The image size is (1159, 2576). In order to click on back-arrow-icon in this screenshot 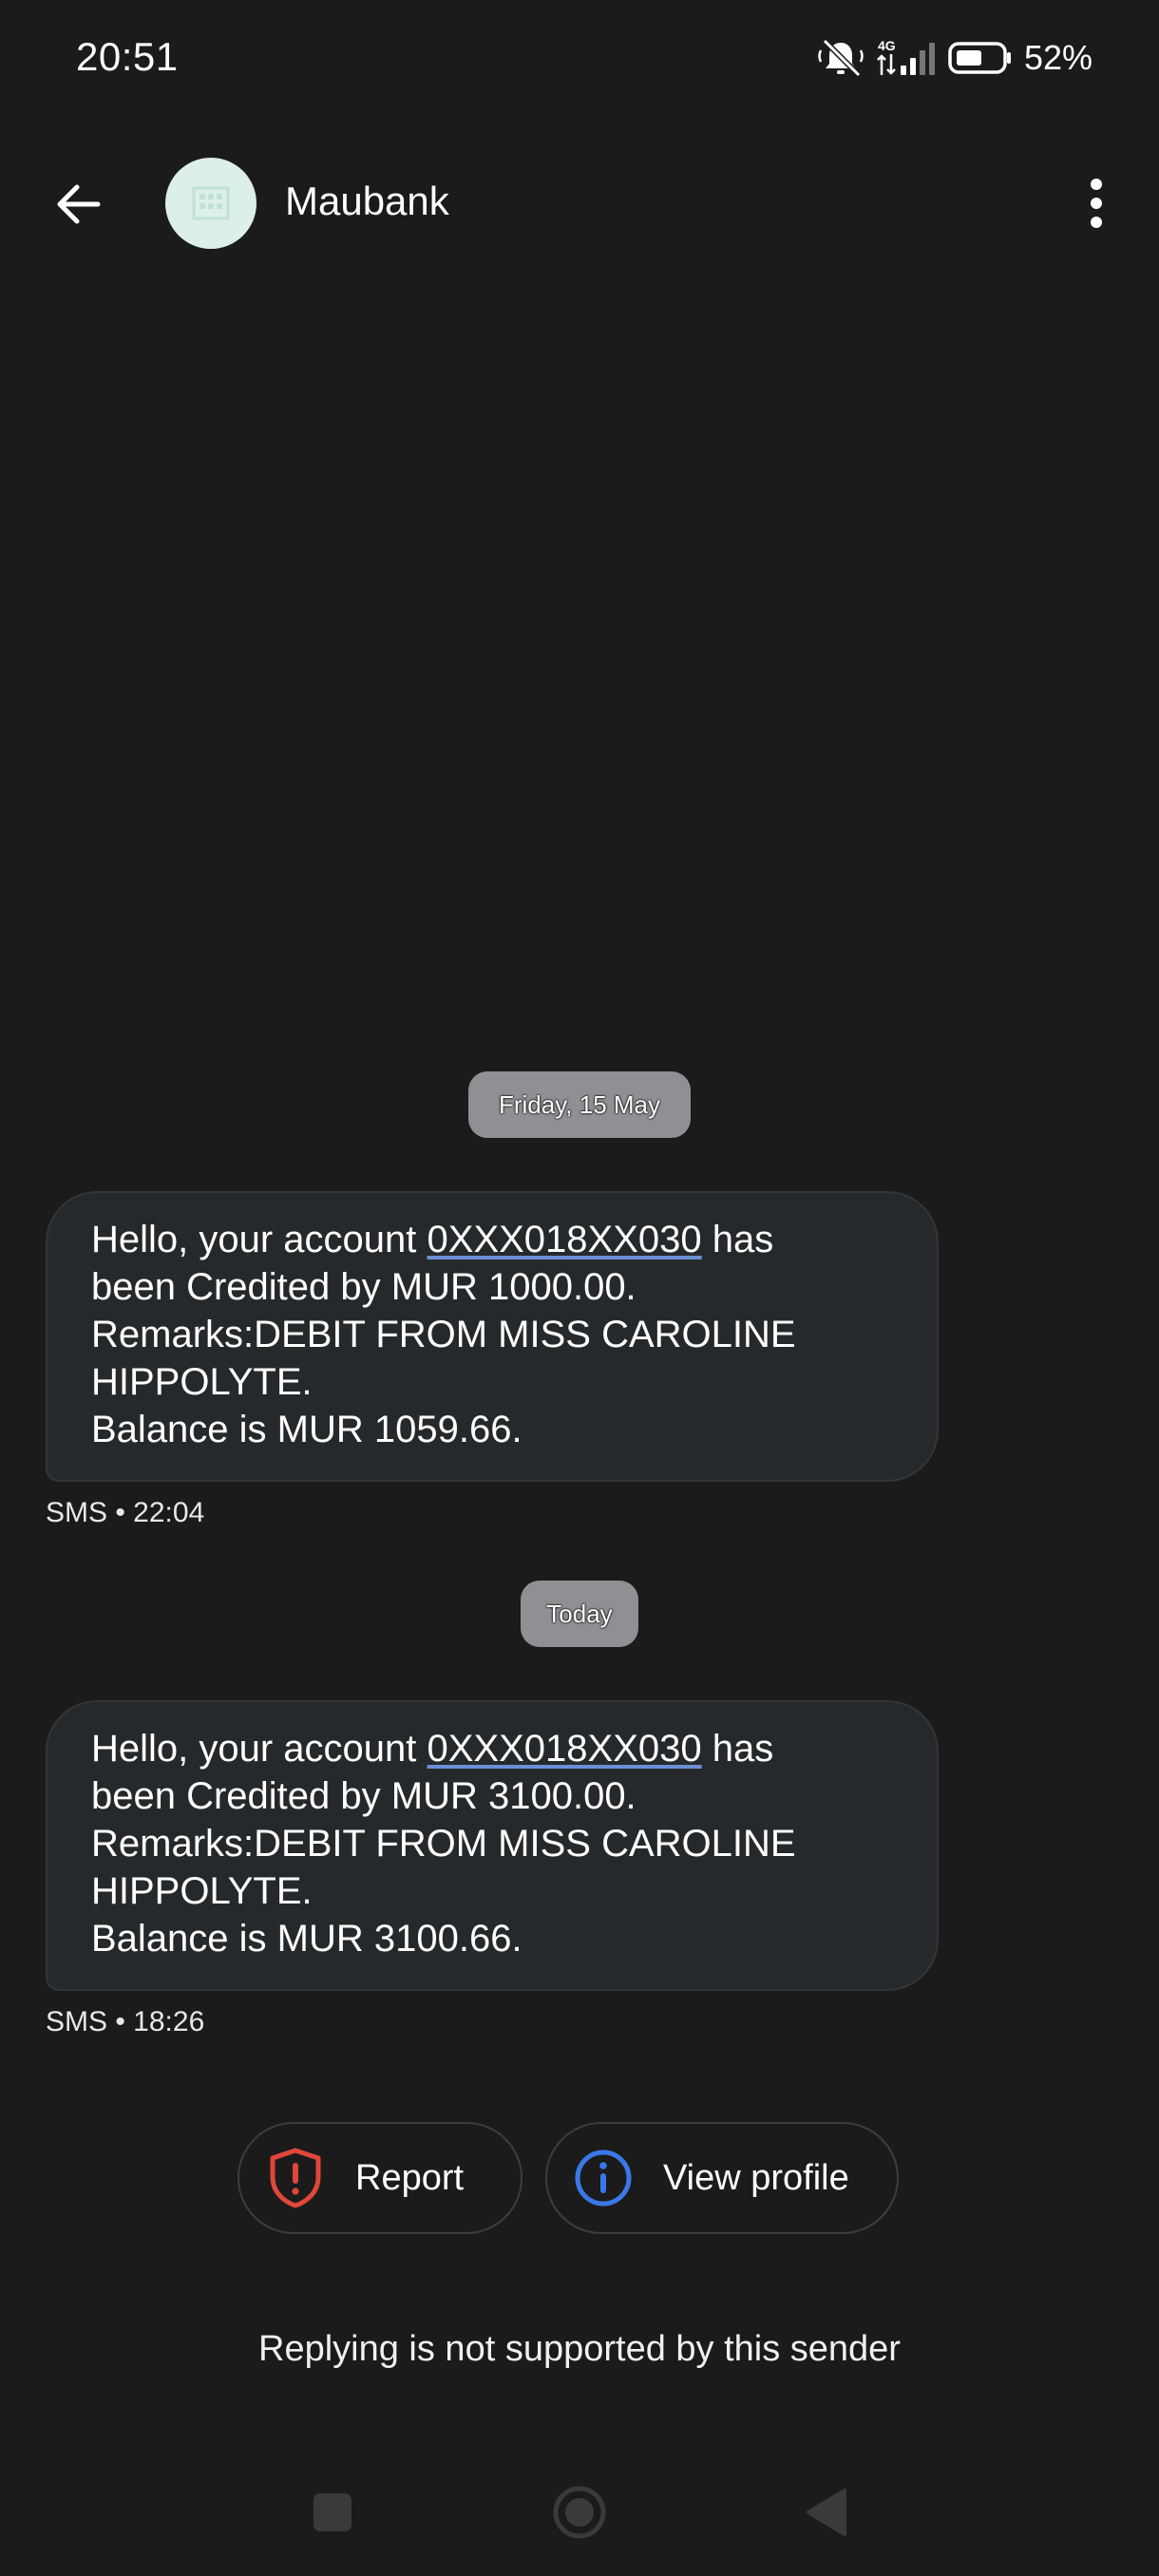, I will do `click(79, 204)`.